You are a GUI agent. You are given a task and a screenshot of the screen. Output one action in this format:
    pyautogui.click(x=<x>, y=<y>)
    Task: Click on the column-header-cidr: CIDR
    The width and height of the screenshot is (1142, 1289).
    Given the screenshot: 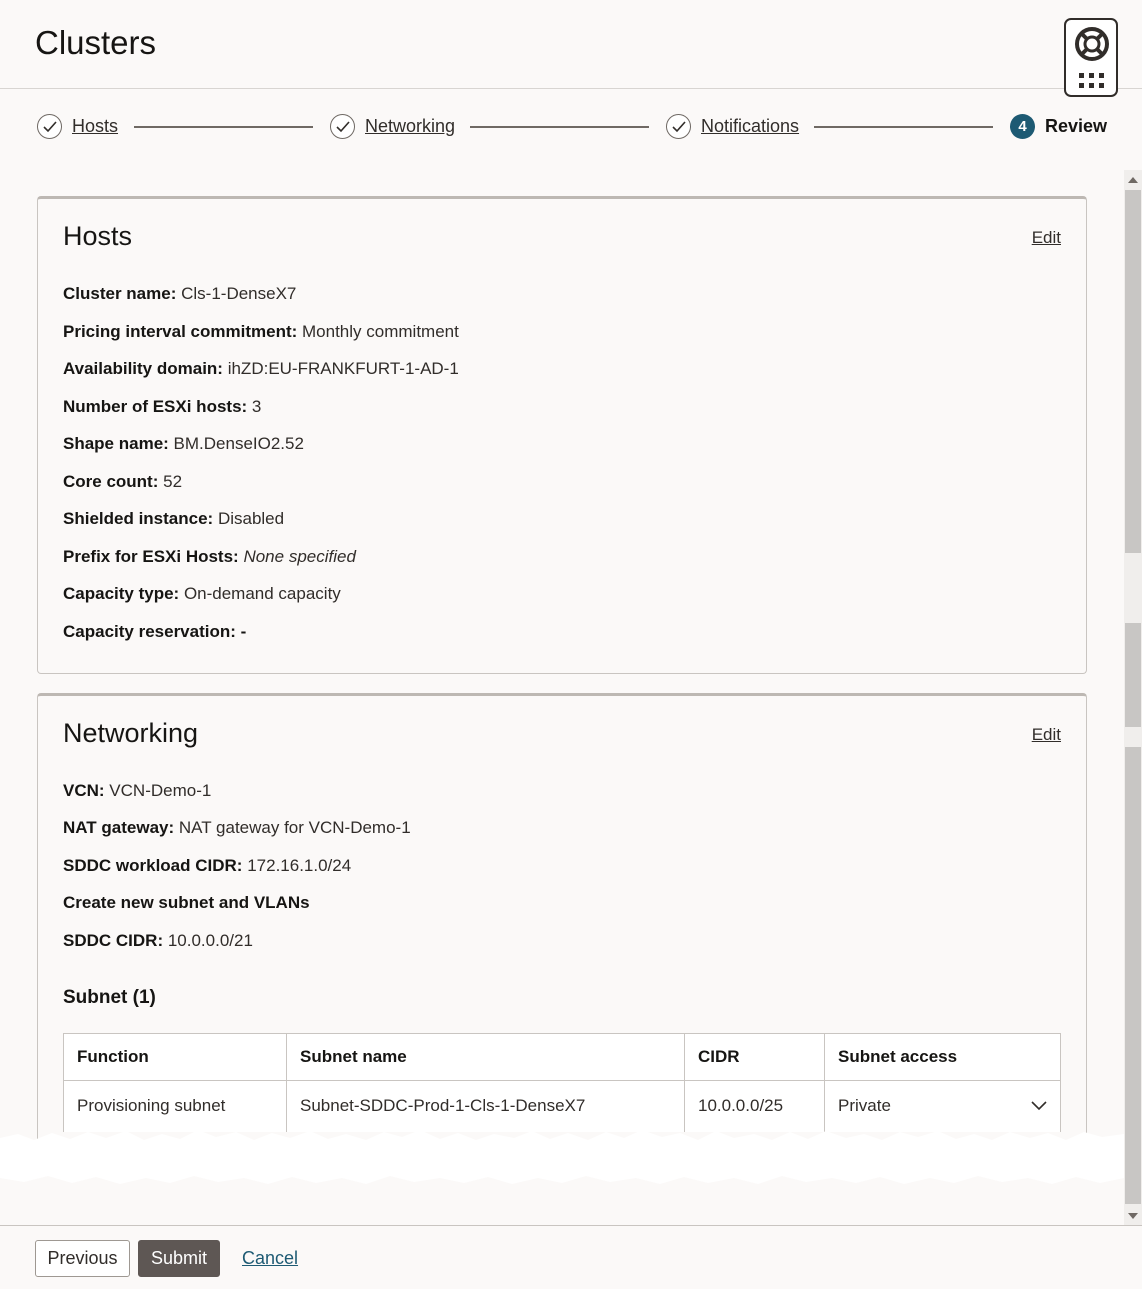 What is the action you would take?
    pyautogui.click(x=754, y=1057)
    